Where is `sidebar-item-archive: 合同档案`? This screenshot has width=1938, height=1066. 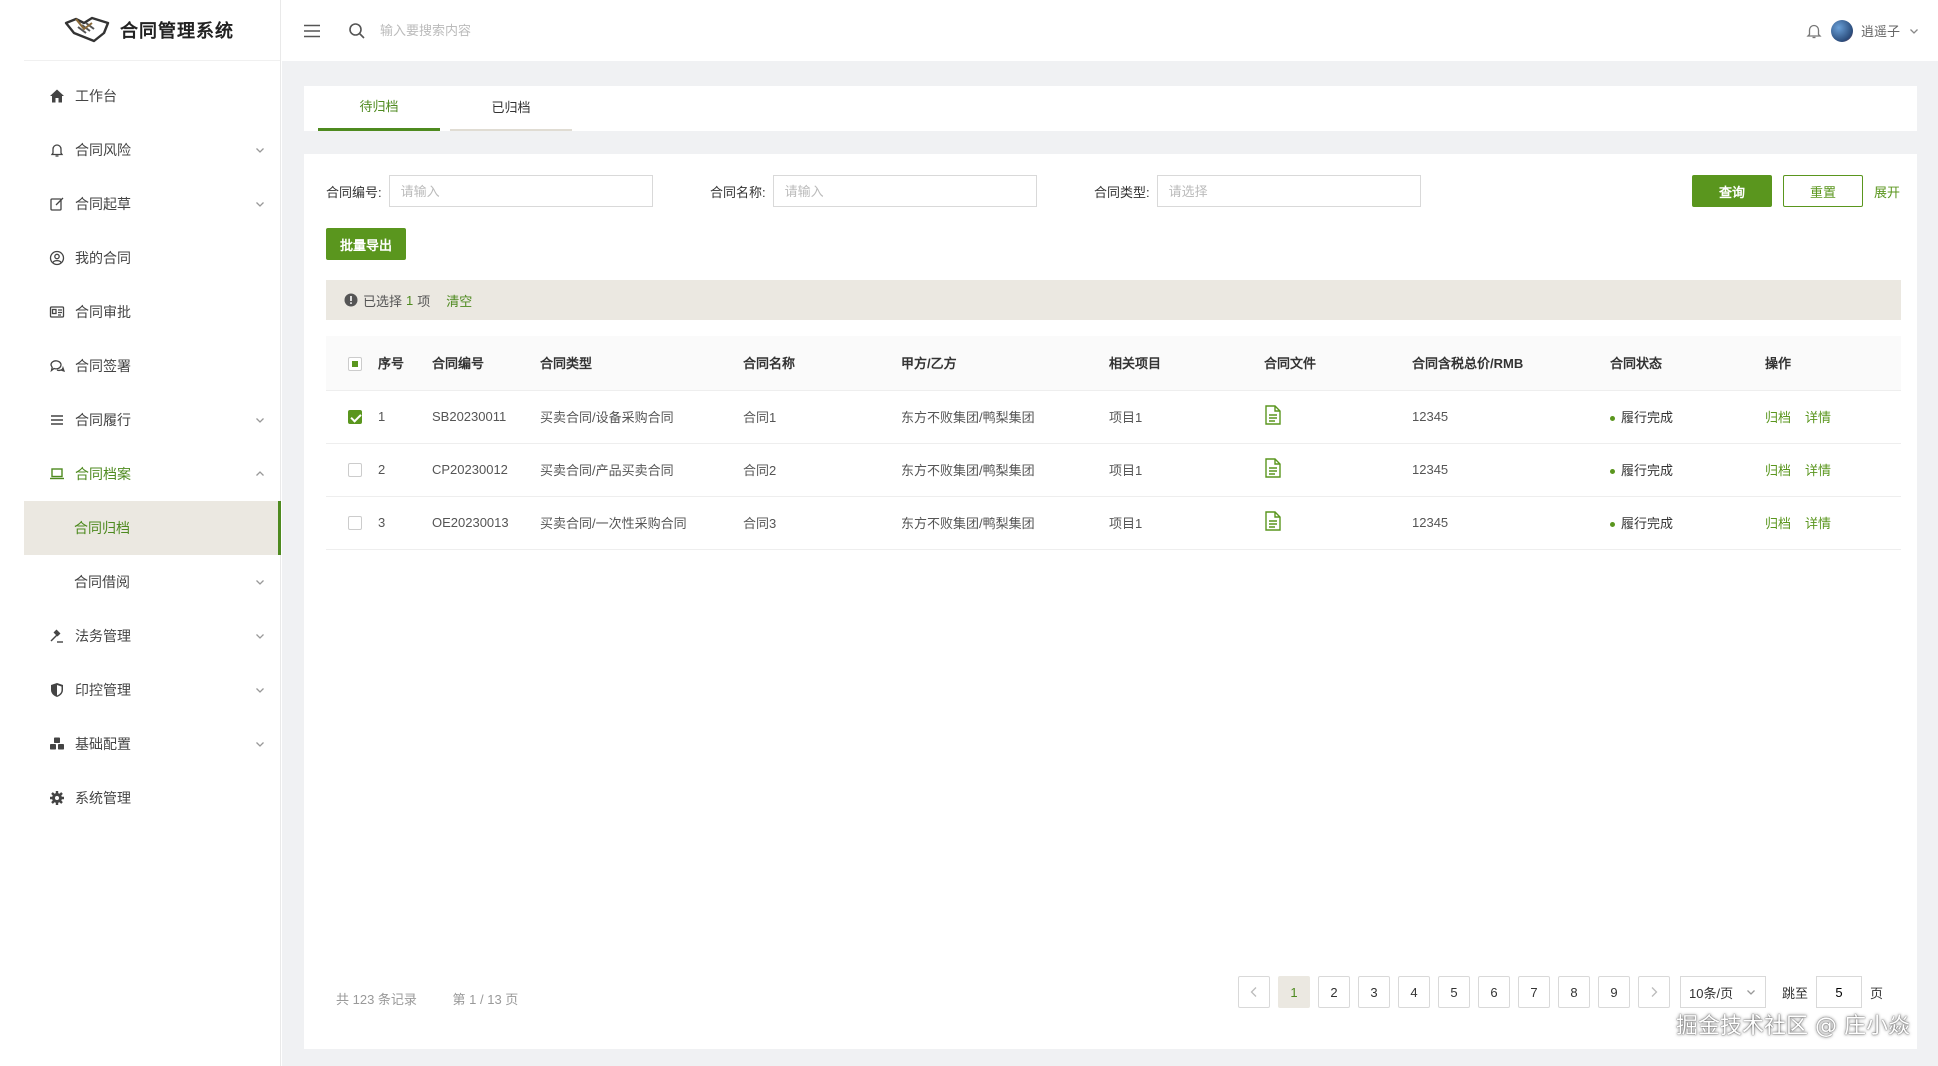 sidebar-item-archive: 合同档案 is located at coordinates (152, 474).